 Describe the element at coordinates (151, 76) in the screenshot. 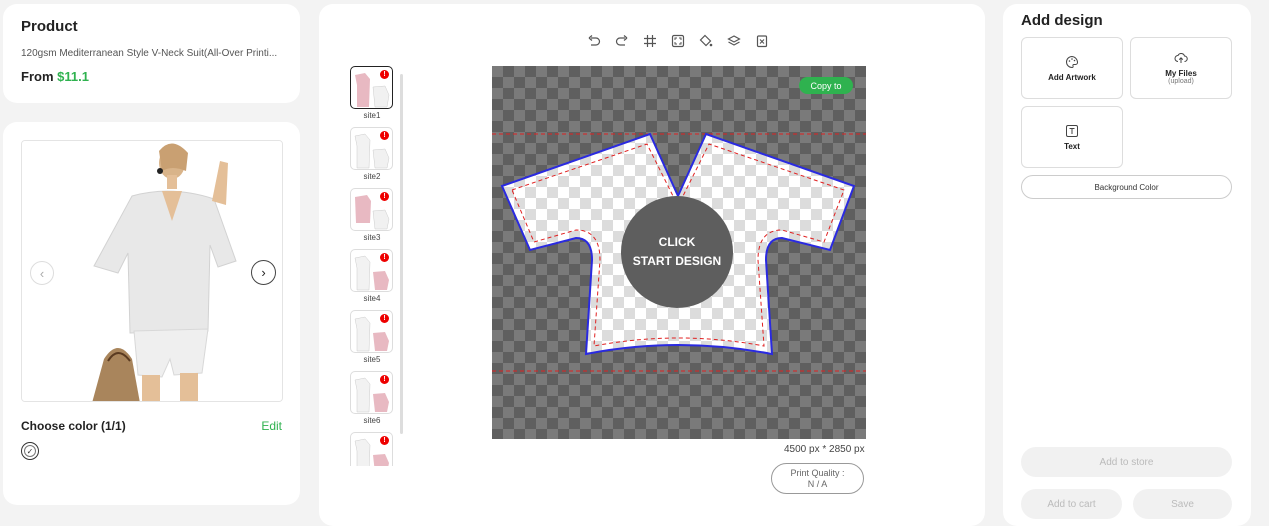

I see `product-price: From $11.1` at that location.